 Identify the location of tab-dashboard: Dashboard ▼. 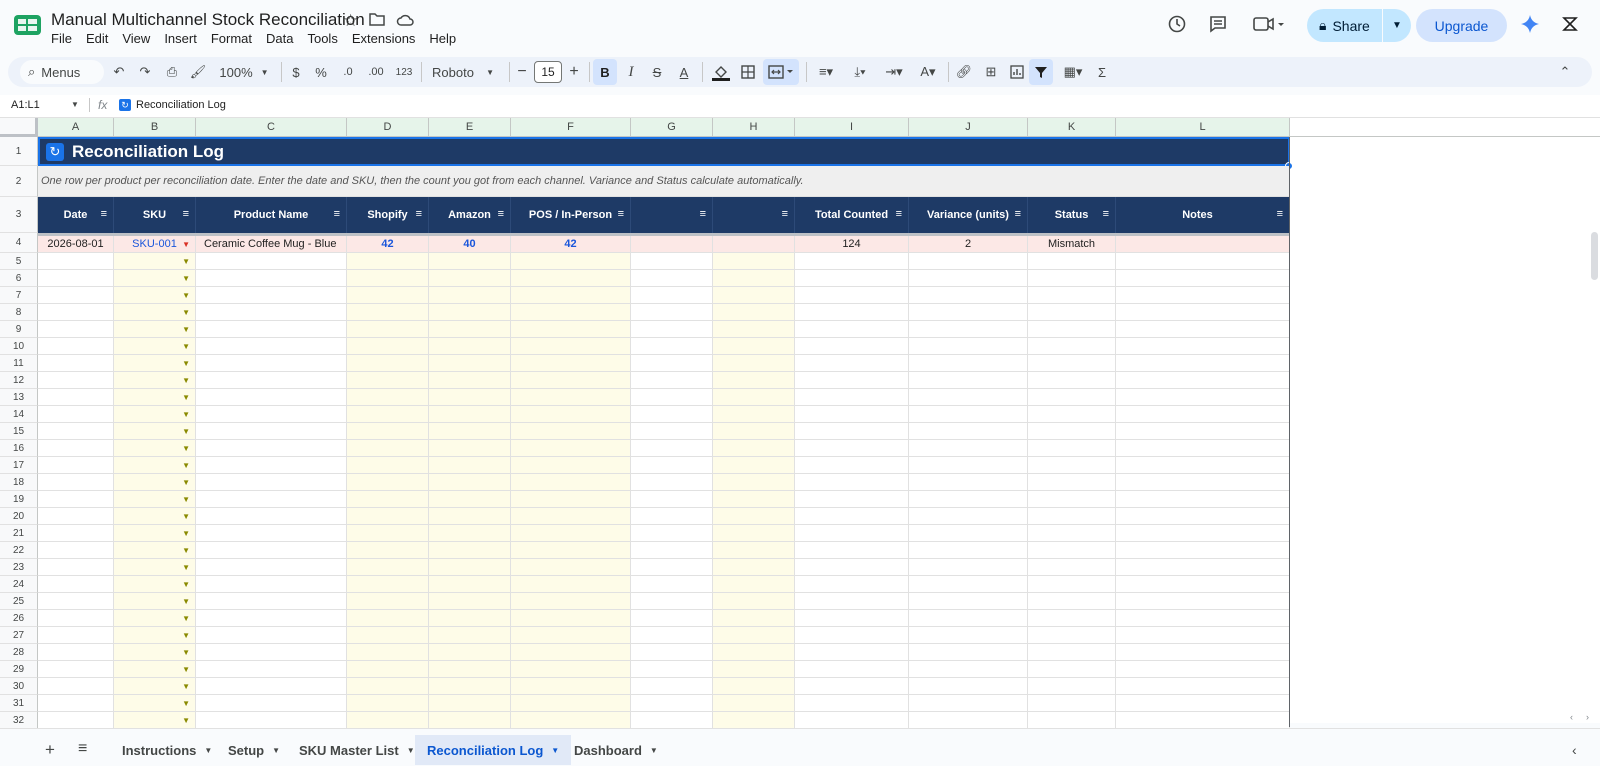
(616, 750).